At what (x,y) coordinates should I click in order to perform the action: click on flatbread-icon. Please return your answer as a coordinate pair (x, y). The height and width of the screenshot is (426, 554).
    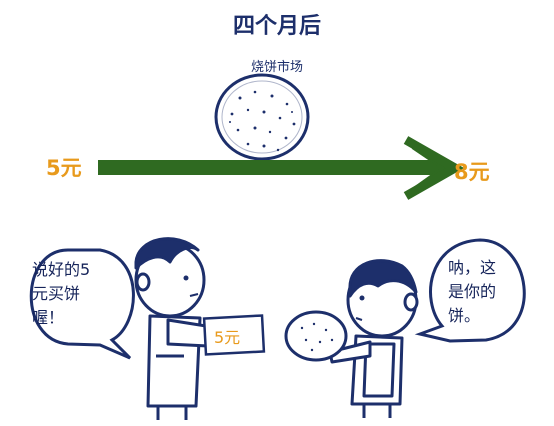
    Looking at the image, I should click on (262, 117).